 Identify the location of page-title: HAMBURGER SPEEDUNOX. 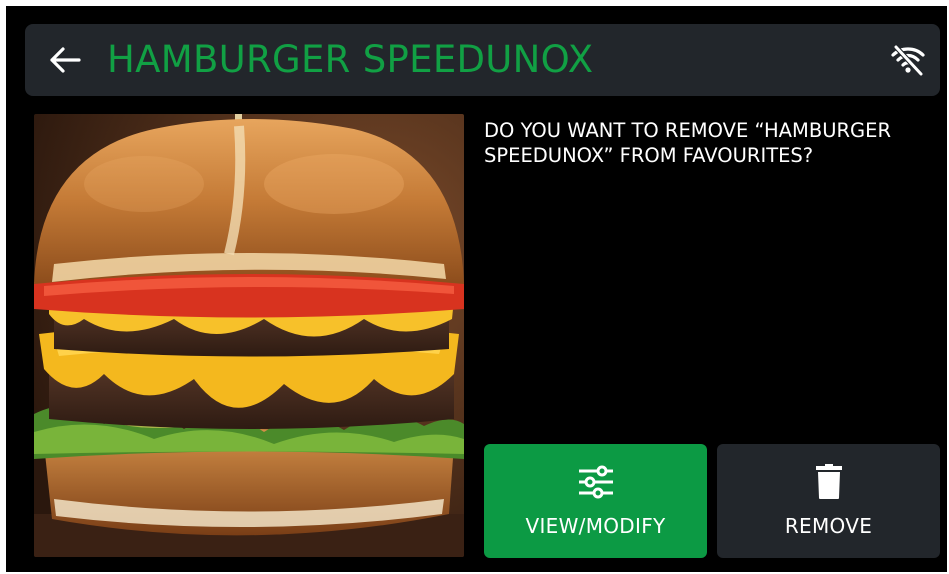
(350, 59).